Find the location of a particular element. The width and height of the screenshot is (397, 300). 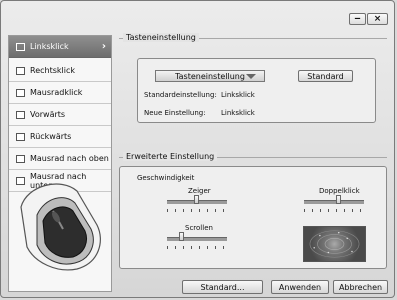

sidebar-item-wheel-click: Mausradklick is located at coordinates (60, 93).